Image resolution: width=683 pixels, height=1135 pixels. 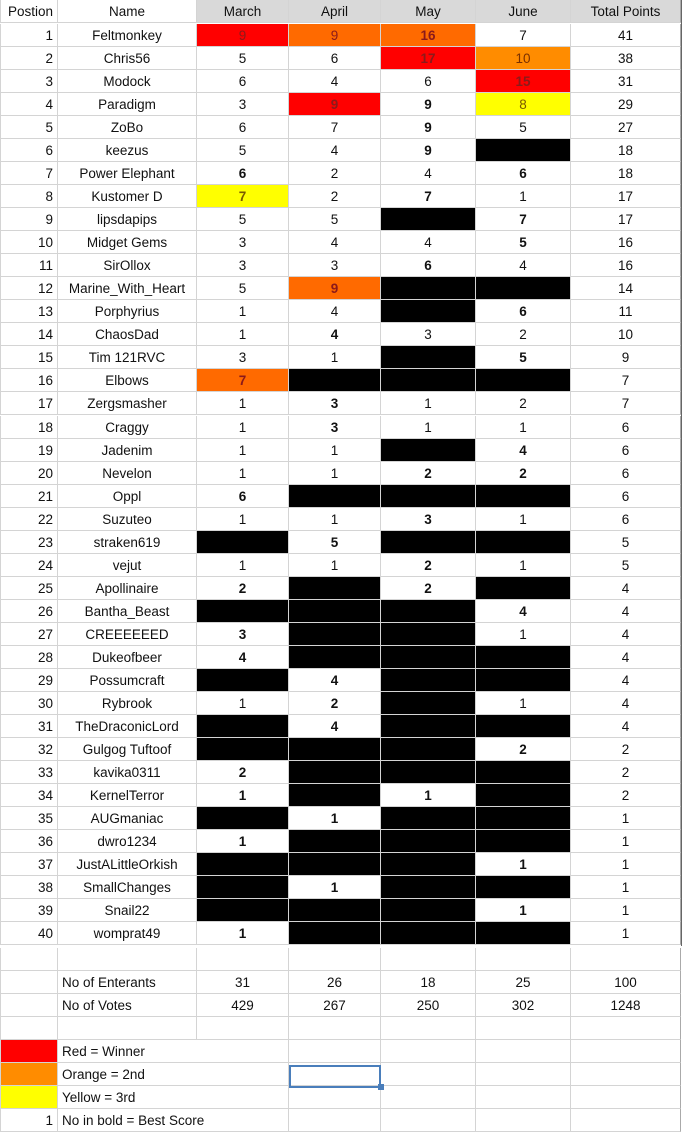 I want to click on total-points-cell: 1, so click(x=626, y=911).